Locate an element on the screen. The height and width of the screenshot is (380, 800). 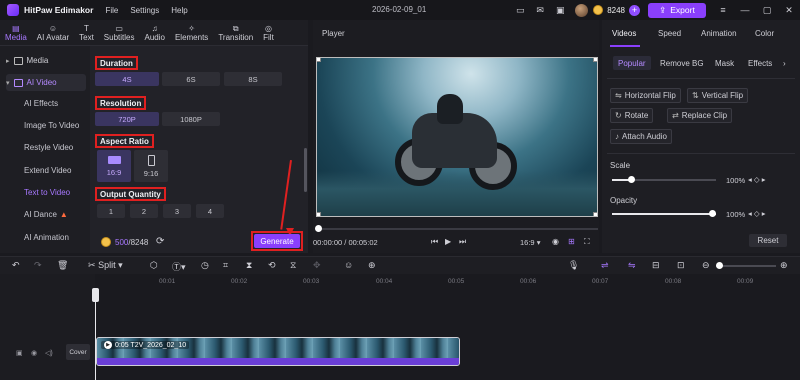
playback-knob is located at coordinates (318, 228).